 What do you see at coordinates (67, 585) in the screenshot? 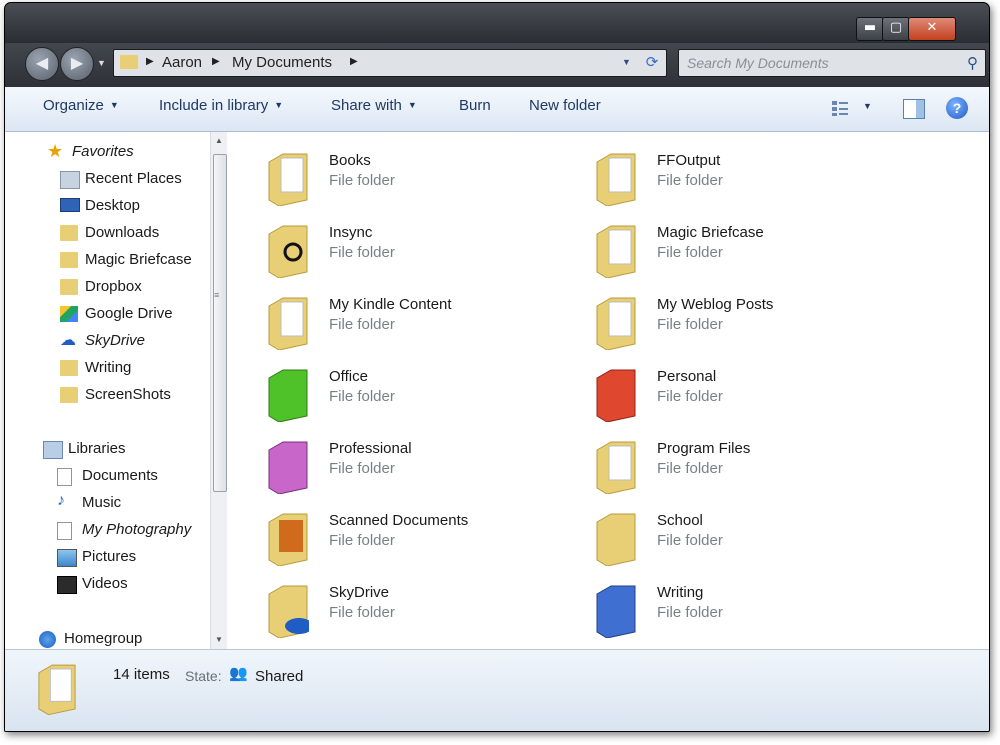
I see `film-icon` at bounding box center [67, 585].